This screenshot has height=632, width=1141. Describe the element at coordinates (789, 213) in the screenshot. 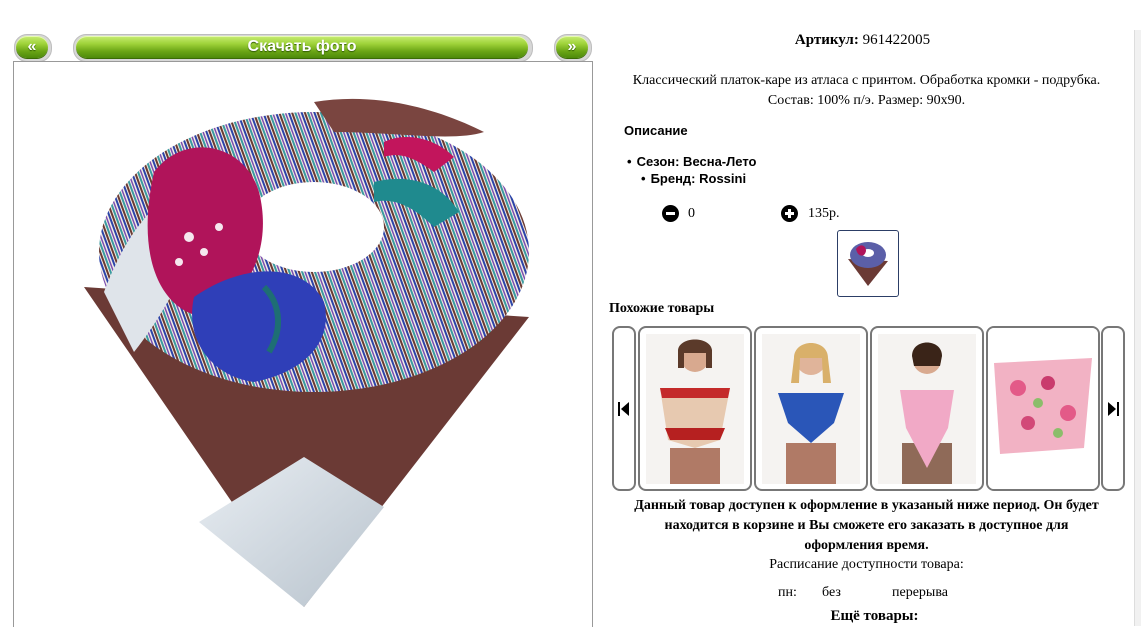

I see `plus-icon` at that location.